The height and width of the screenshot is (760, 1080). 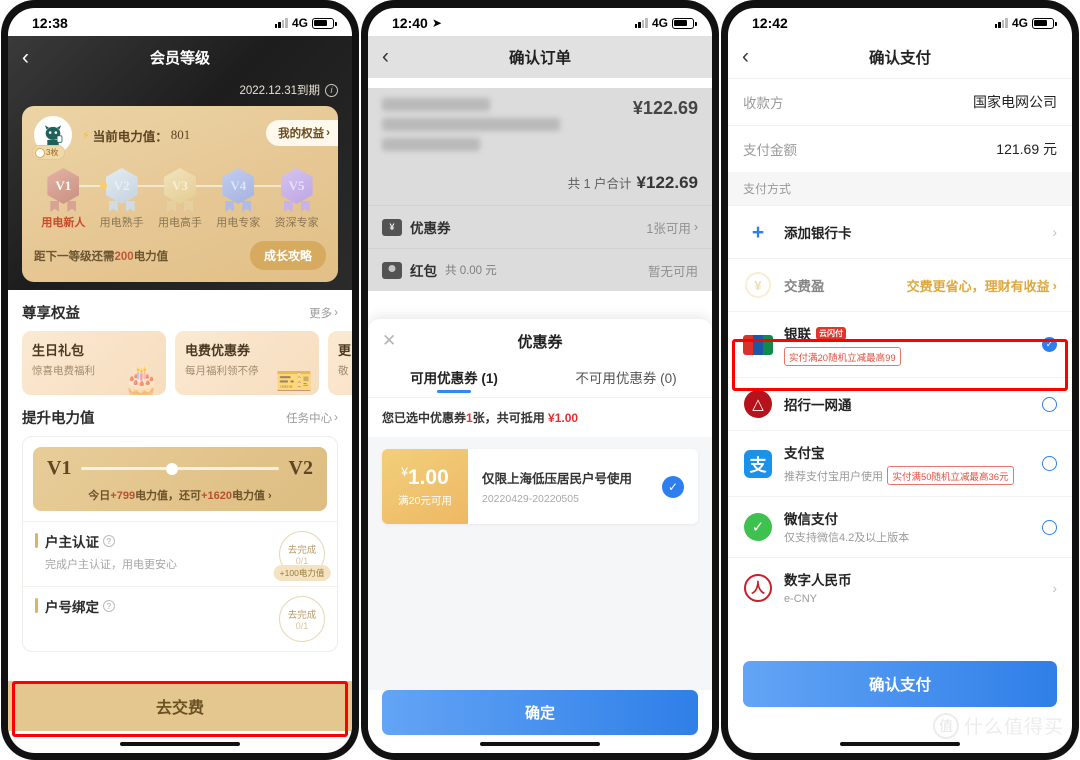 I want to click on sheet-title: 优惠券, so click(x=540, y=342).